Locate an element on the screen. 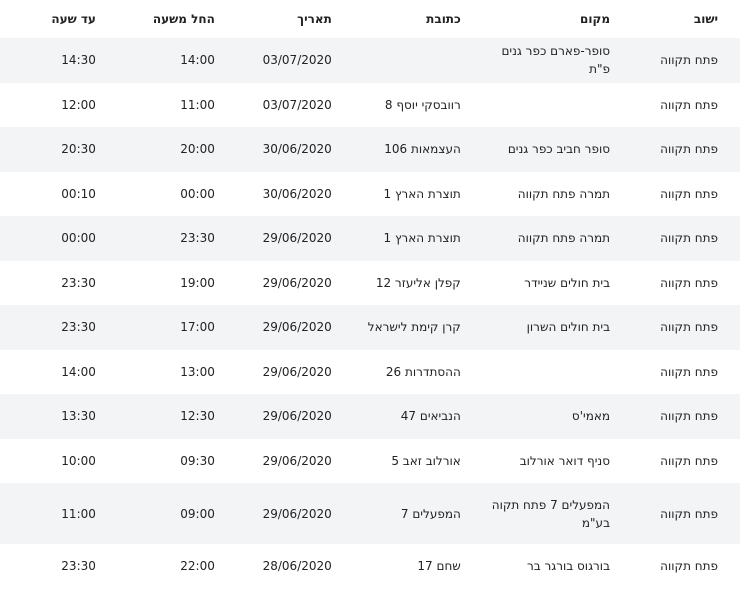  cell-address: אורלוב זאב 5 is located at coordinates (404, 460).